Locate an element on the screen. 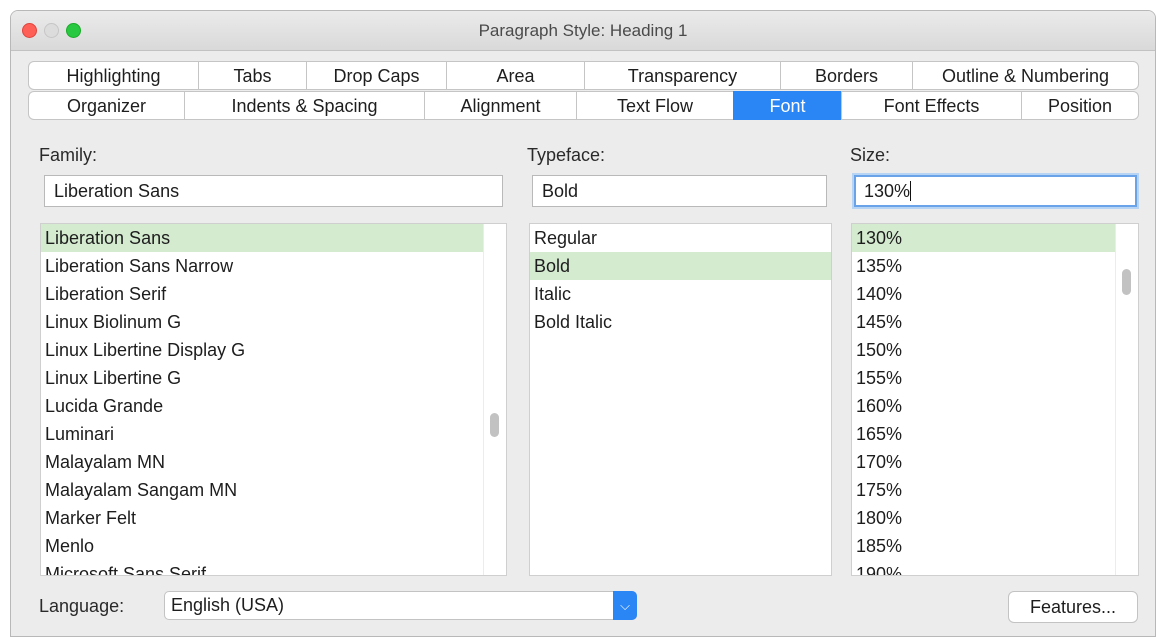 The height and width of the screenshot is (637, 1156). family-input: Liberation Sans is located at coordinates (273, 191).